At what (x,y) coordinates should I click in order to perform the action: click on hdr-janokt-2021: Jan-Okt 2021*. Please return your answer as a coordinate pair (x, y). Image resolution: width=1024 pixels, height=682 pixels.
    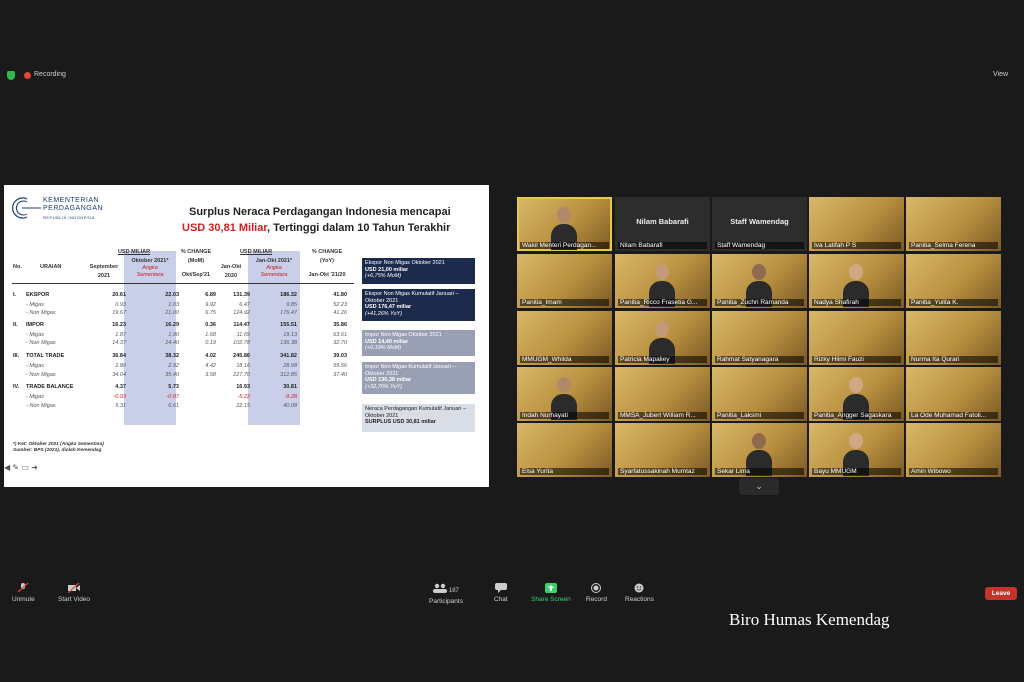
    Looking at the image, I should click on (274, 261).